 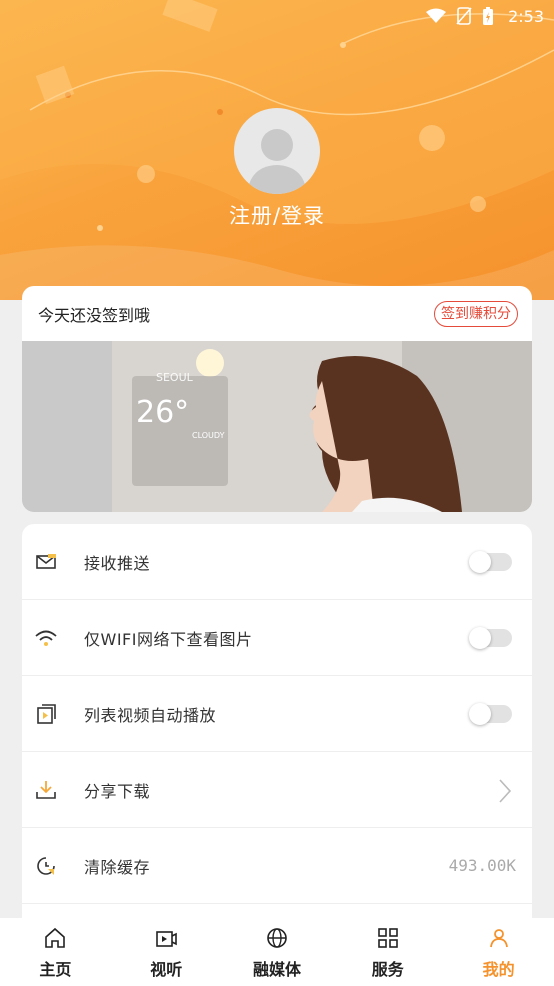 What do you see at coordinates (277, 161) in the screenshot?
I see `default-avatar-icon` at bounding box center [277, 161].